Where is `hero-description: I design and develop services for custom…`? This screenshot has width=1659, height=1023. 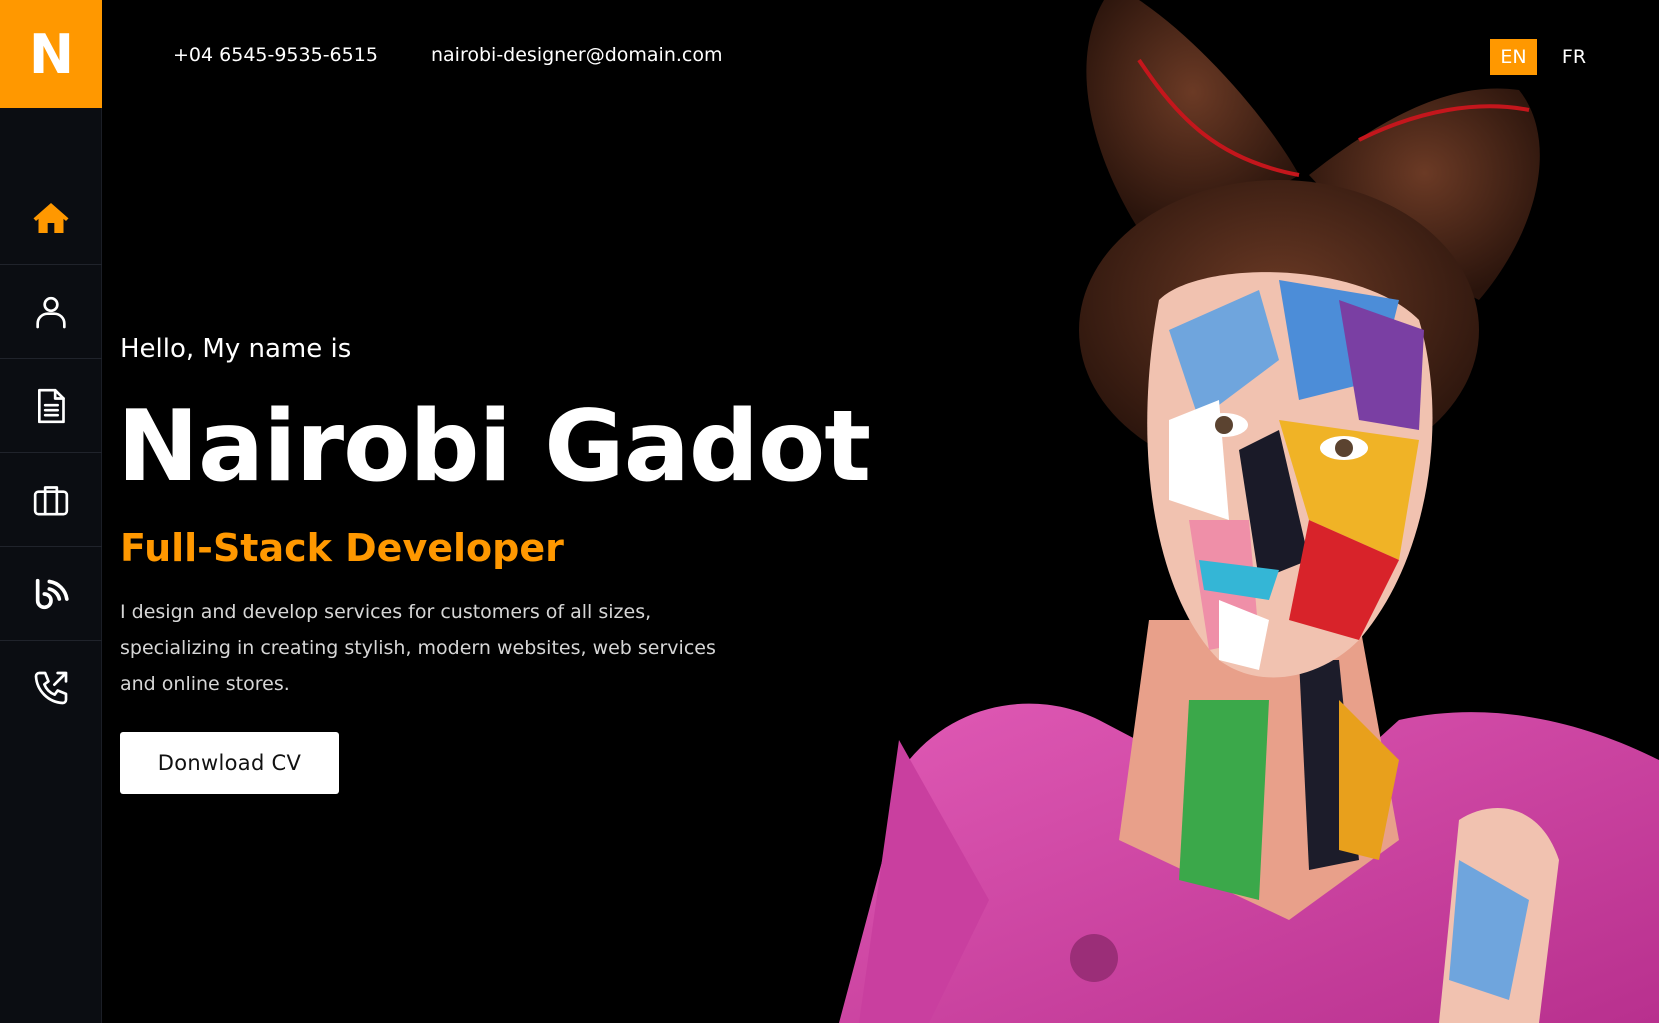 hero-description: I design and develop services for custom… is located at coordinates (418, 648).